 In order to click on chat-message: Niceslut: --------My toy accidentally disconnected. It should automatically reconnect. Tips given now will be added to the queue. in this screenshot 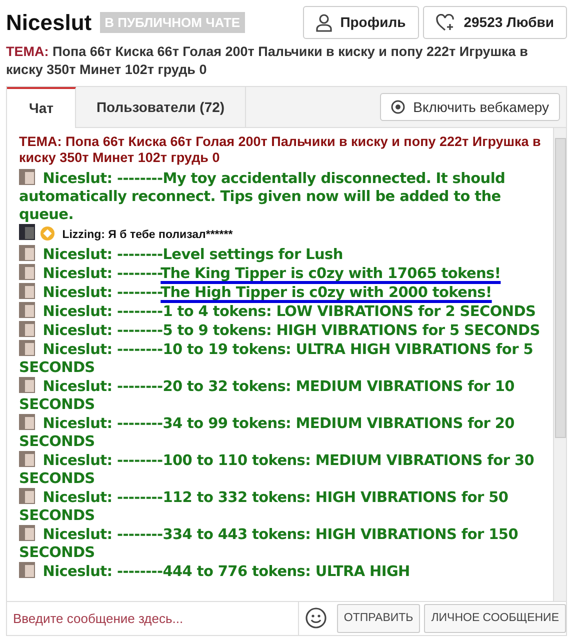, I will do `click(262, 196)`.